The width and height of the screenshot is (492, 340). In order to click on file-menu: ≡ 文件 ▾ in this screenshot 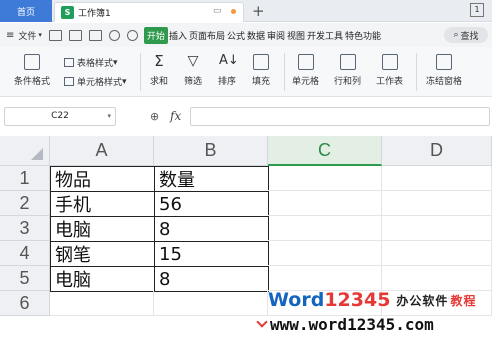, I will do `click(24, 35)`.